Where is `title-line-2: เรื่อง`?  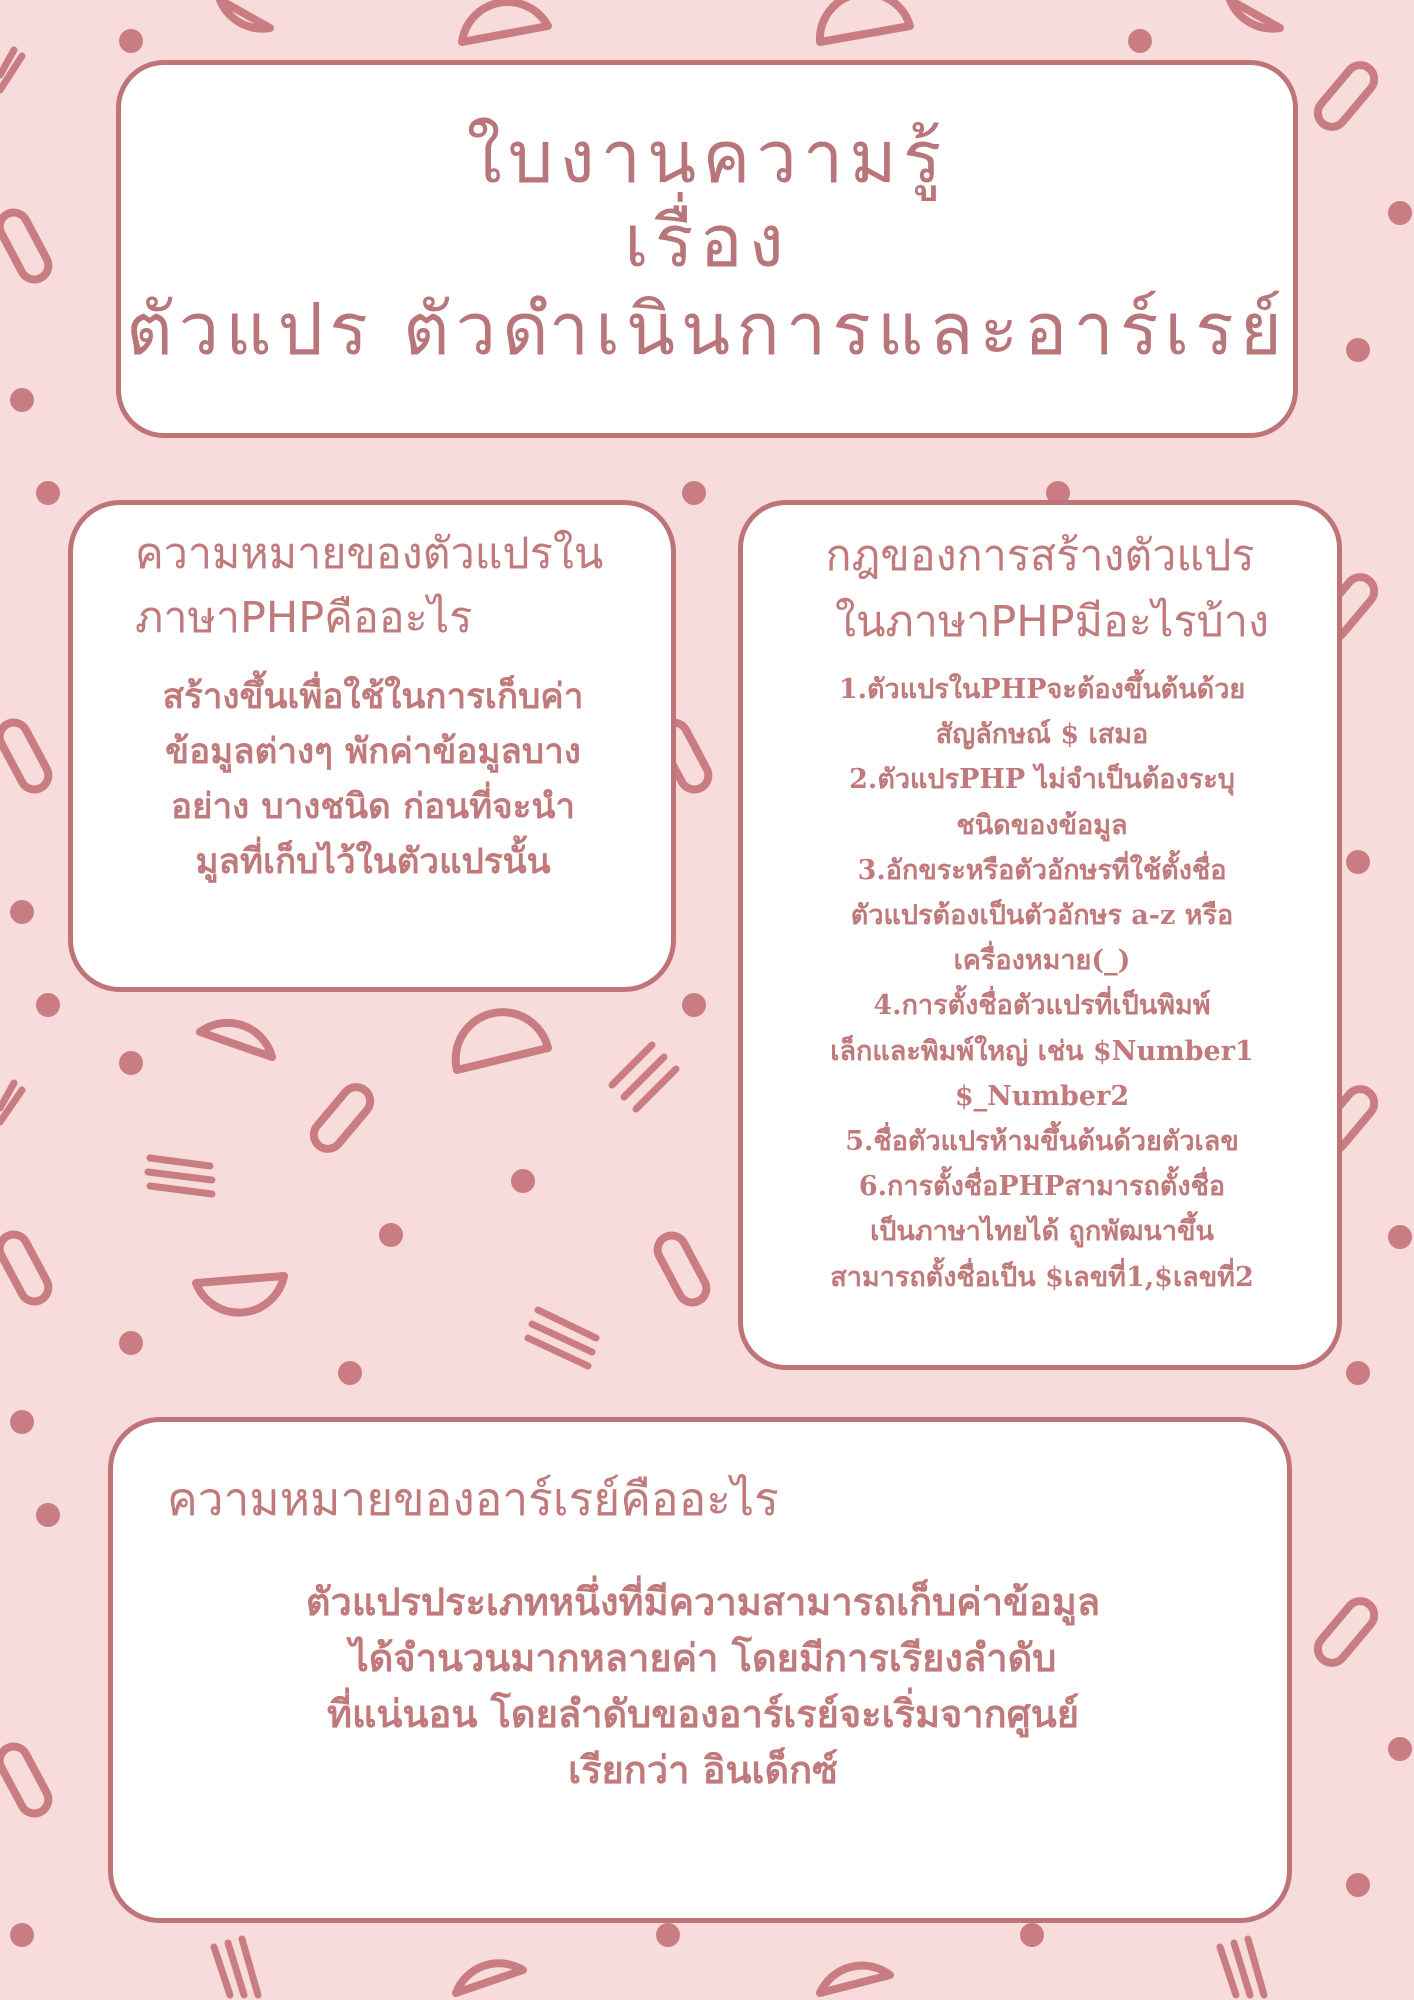
title-line-2: เรื่อง is located at coordinates (707, 241).